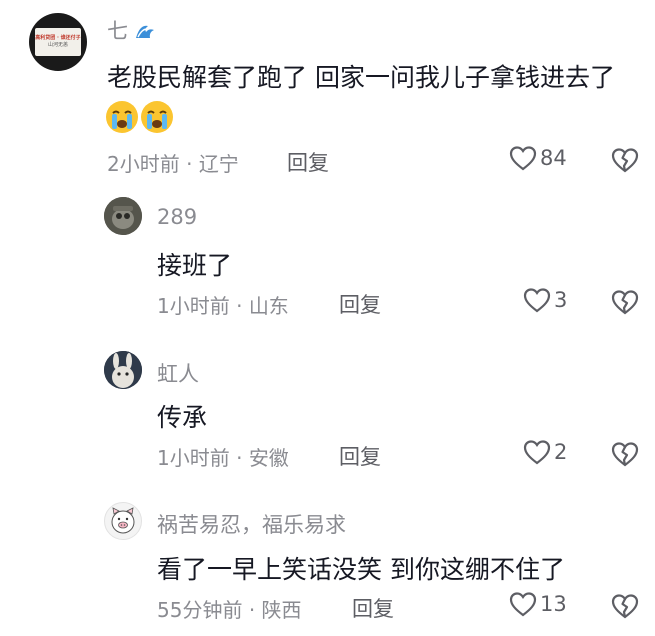 The width and height of the screenshot is (655, 636). What do you see at coordinates (57, 45) in the screenshot?
I see `avatar-signature: 山河无恙` at bounding box center [57, 45].